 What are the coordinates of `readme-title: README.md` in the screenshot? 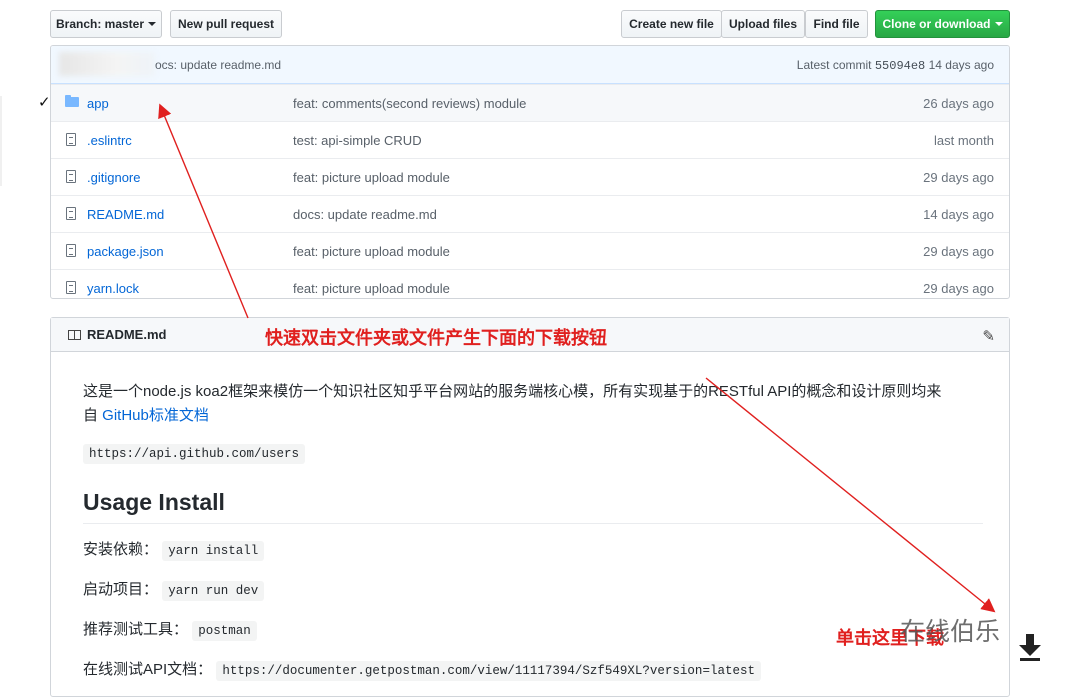 It's located at (127, 334).